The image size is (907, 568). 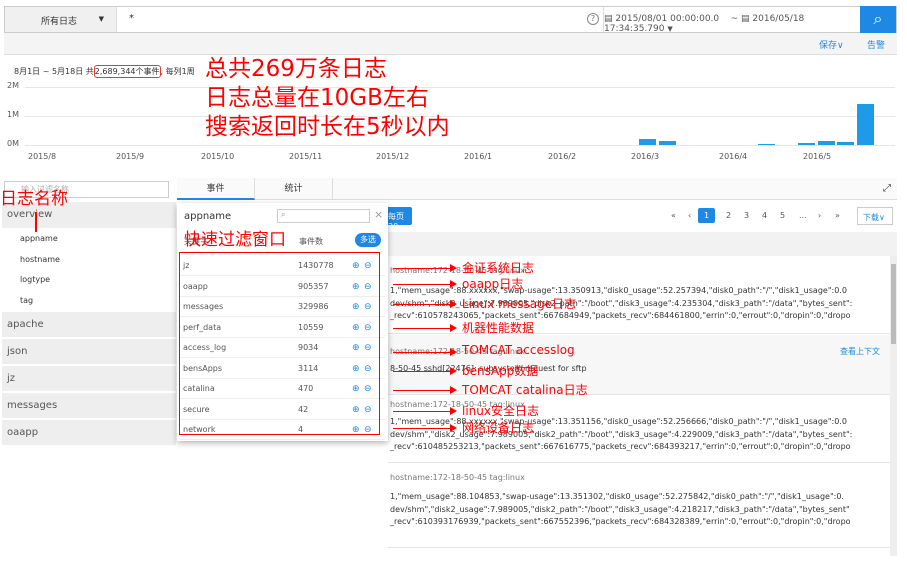 What do you see at coordinates (562, 156) in the screenshot?
I see `x-tick-label: 2016/2` at bounding box center [562, 156].